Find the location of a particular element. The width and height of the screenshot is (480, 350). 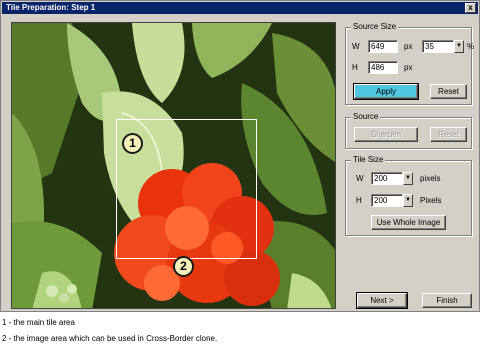

source-width-field: 649 is located at coordinates (383, 46).